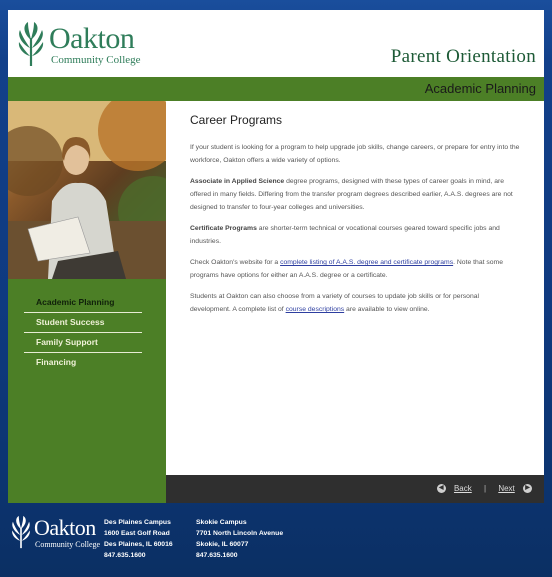 The height and width of the screenshot is (577, 552). I want to click on next-arrow-icon: ▶, so click(527, 489).